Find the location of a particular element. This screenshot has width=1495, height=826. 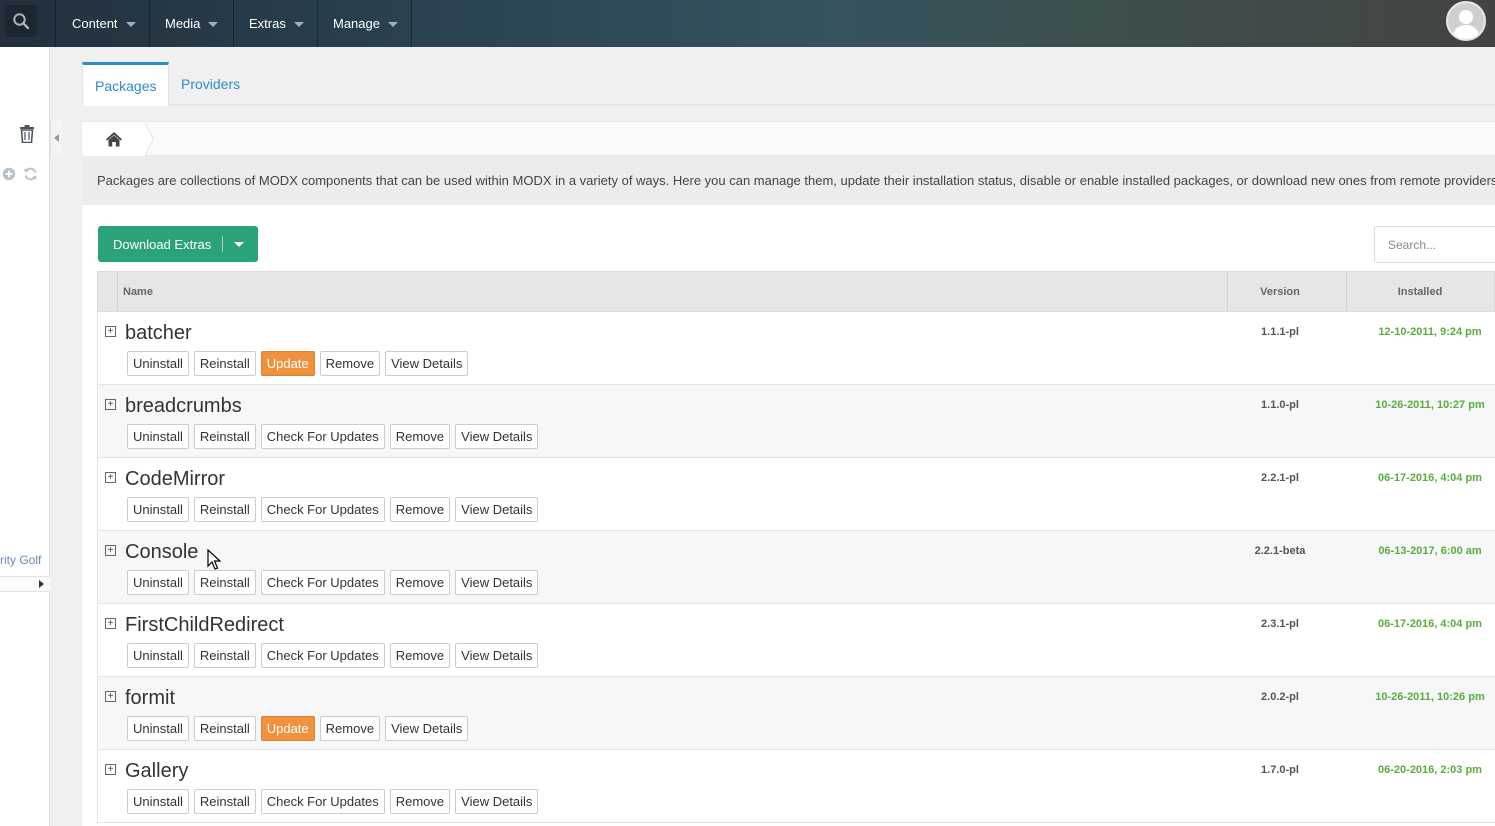

package-installed-date: 10-26-2011, 10:26 pm is located at coordinates (1430, 697).